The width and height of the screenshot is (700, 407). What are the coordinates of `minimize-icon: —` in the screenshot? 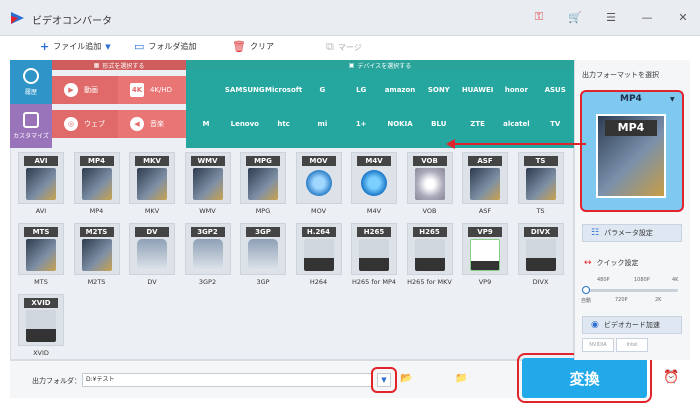 It's located at (647, 17).